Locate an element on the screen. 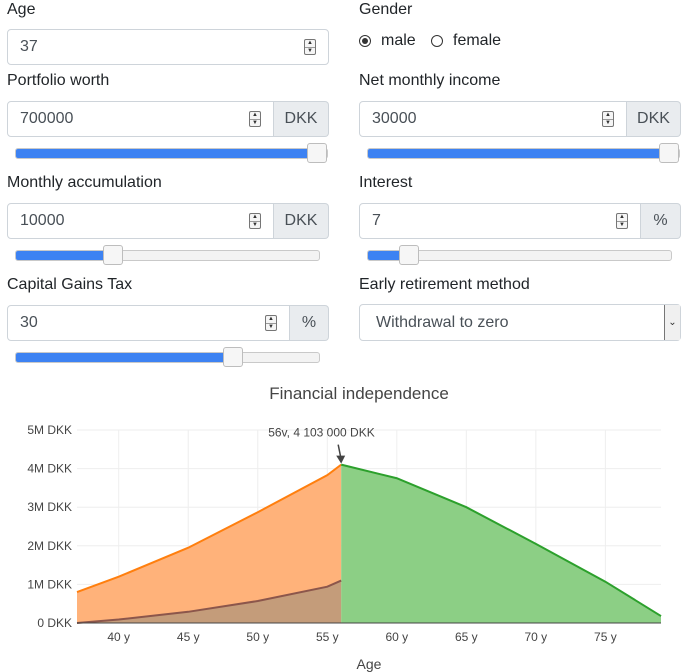  x-axis-label: Age is located at coordinates (369, 664).